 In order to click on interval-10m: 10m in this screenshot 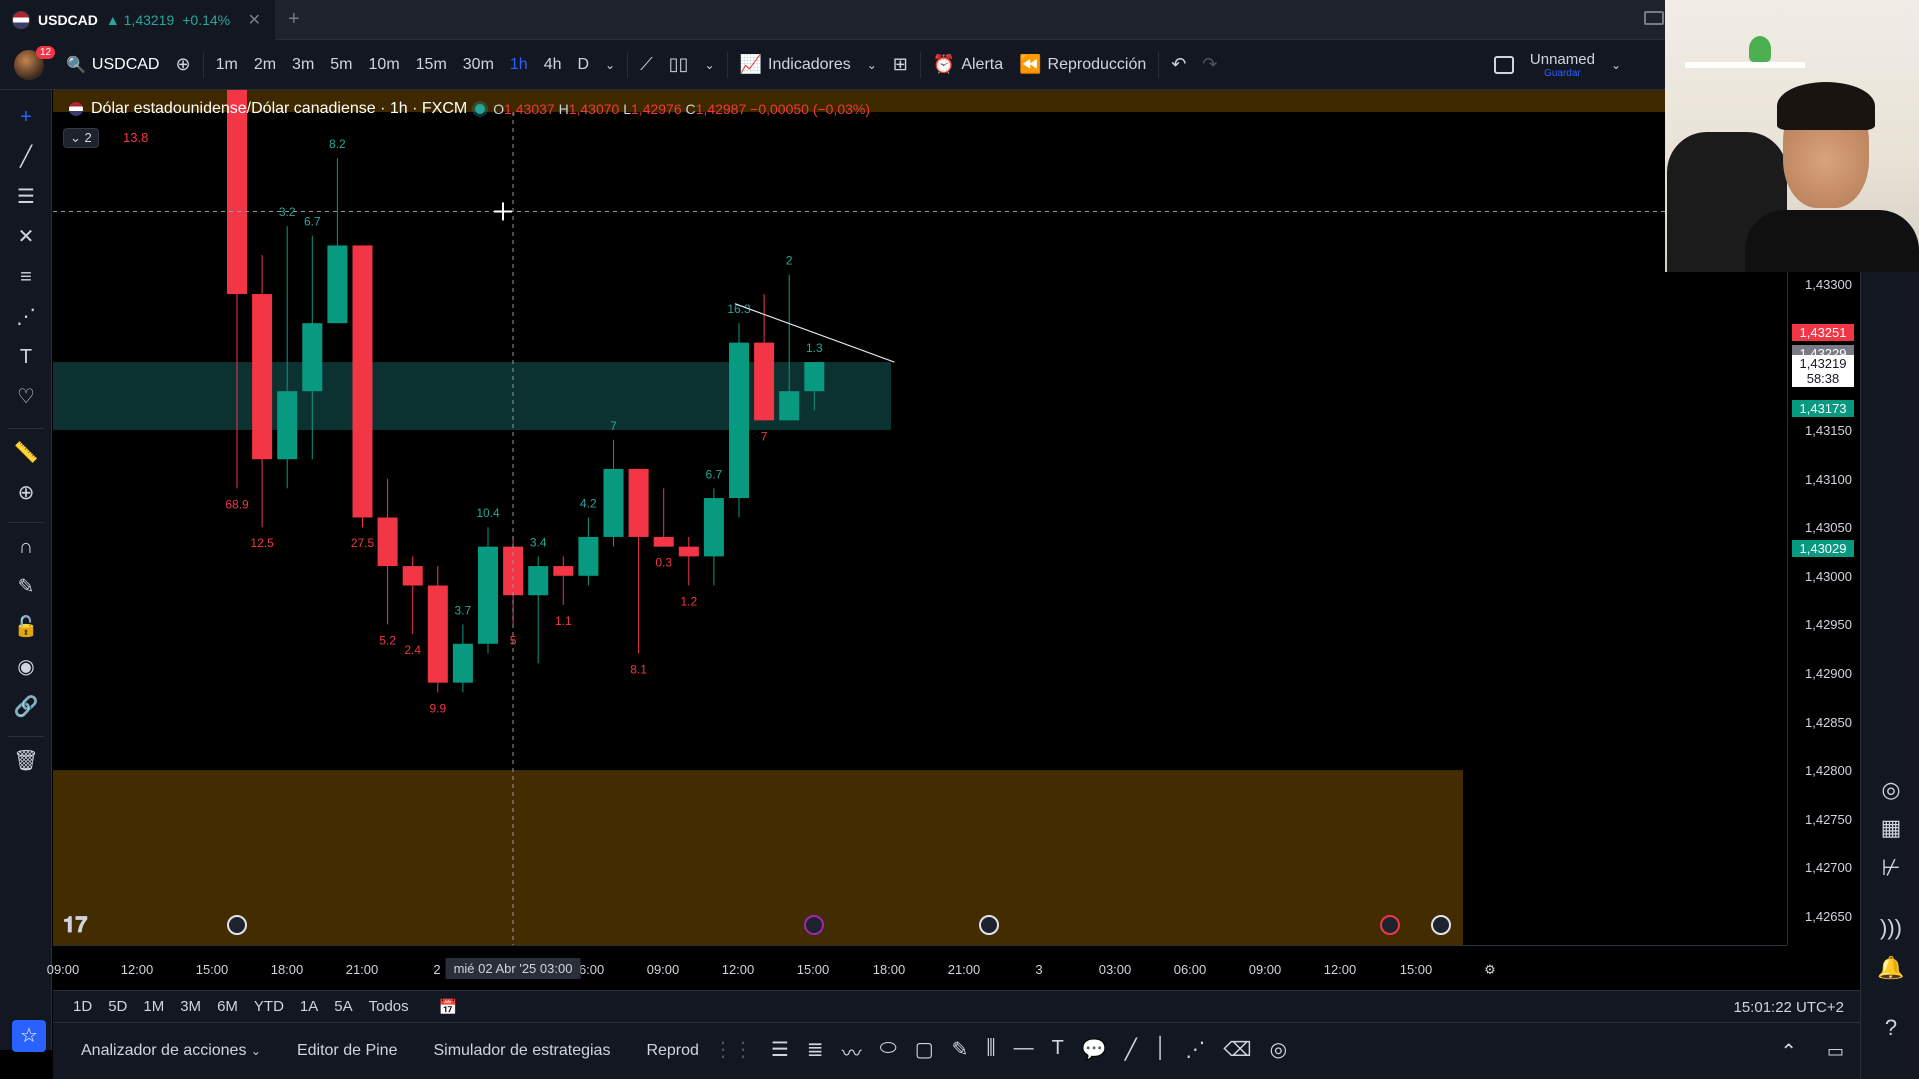, I will do `click(384, 65)`.